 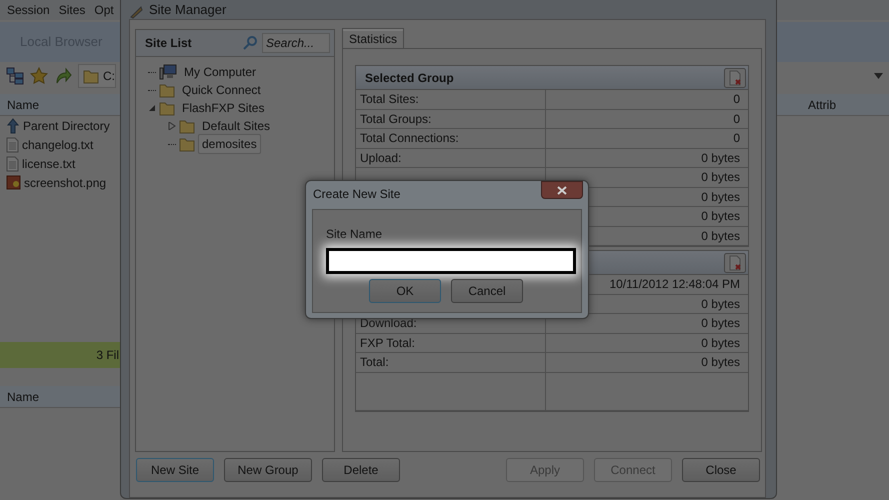 I want to click on menu-item: Session, so click(x=28, y=10).